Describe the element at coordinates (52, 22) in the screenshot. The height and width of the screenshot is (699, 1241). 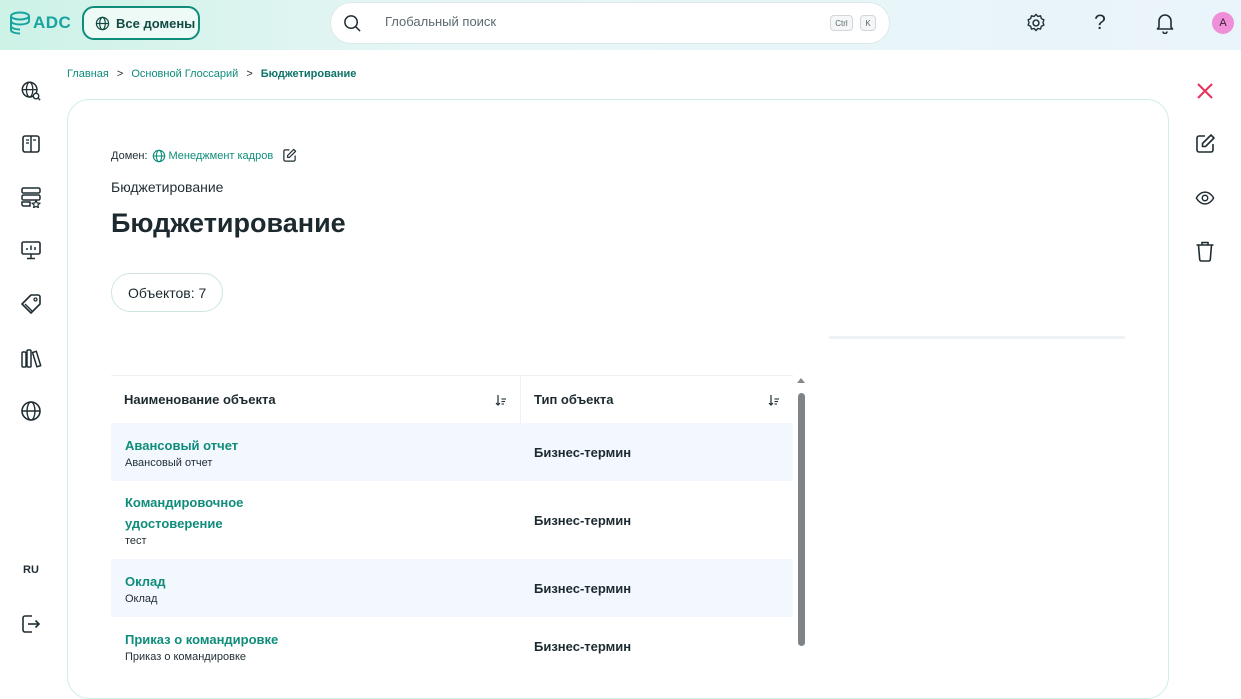
I see `logo-text: ADC` at that location.